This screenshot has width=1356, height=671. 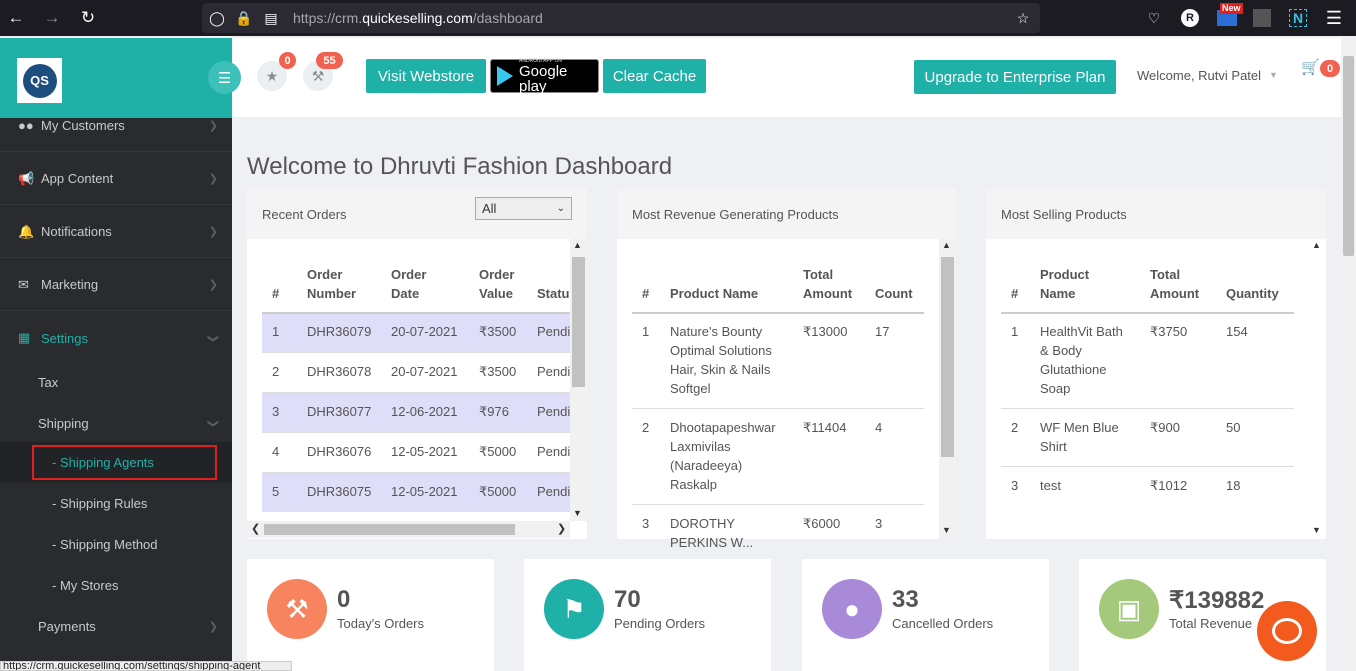 I want to click on panel-header: Recent Orders All ⌄, so click(x=417, y=214).